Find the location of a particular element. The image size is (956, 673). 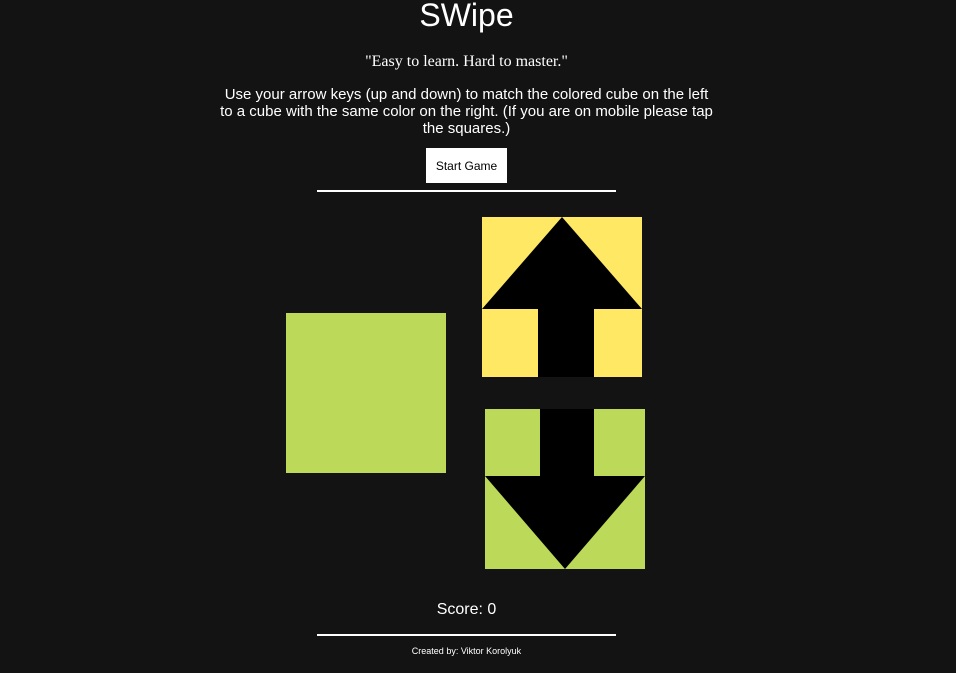

down-choice-cube is located at coordinates (565, 489).